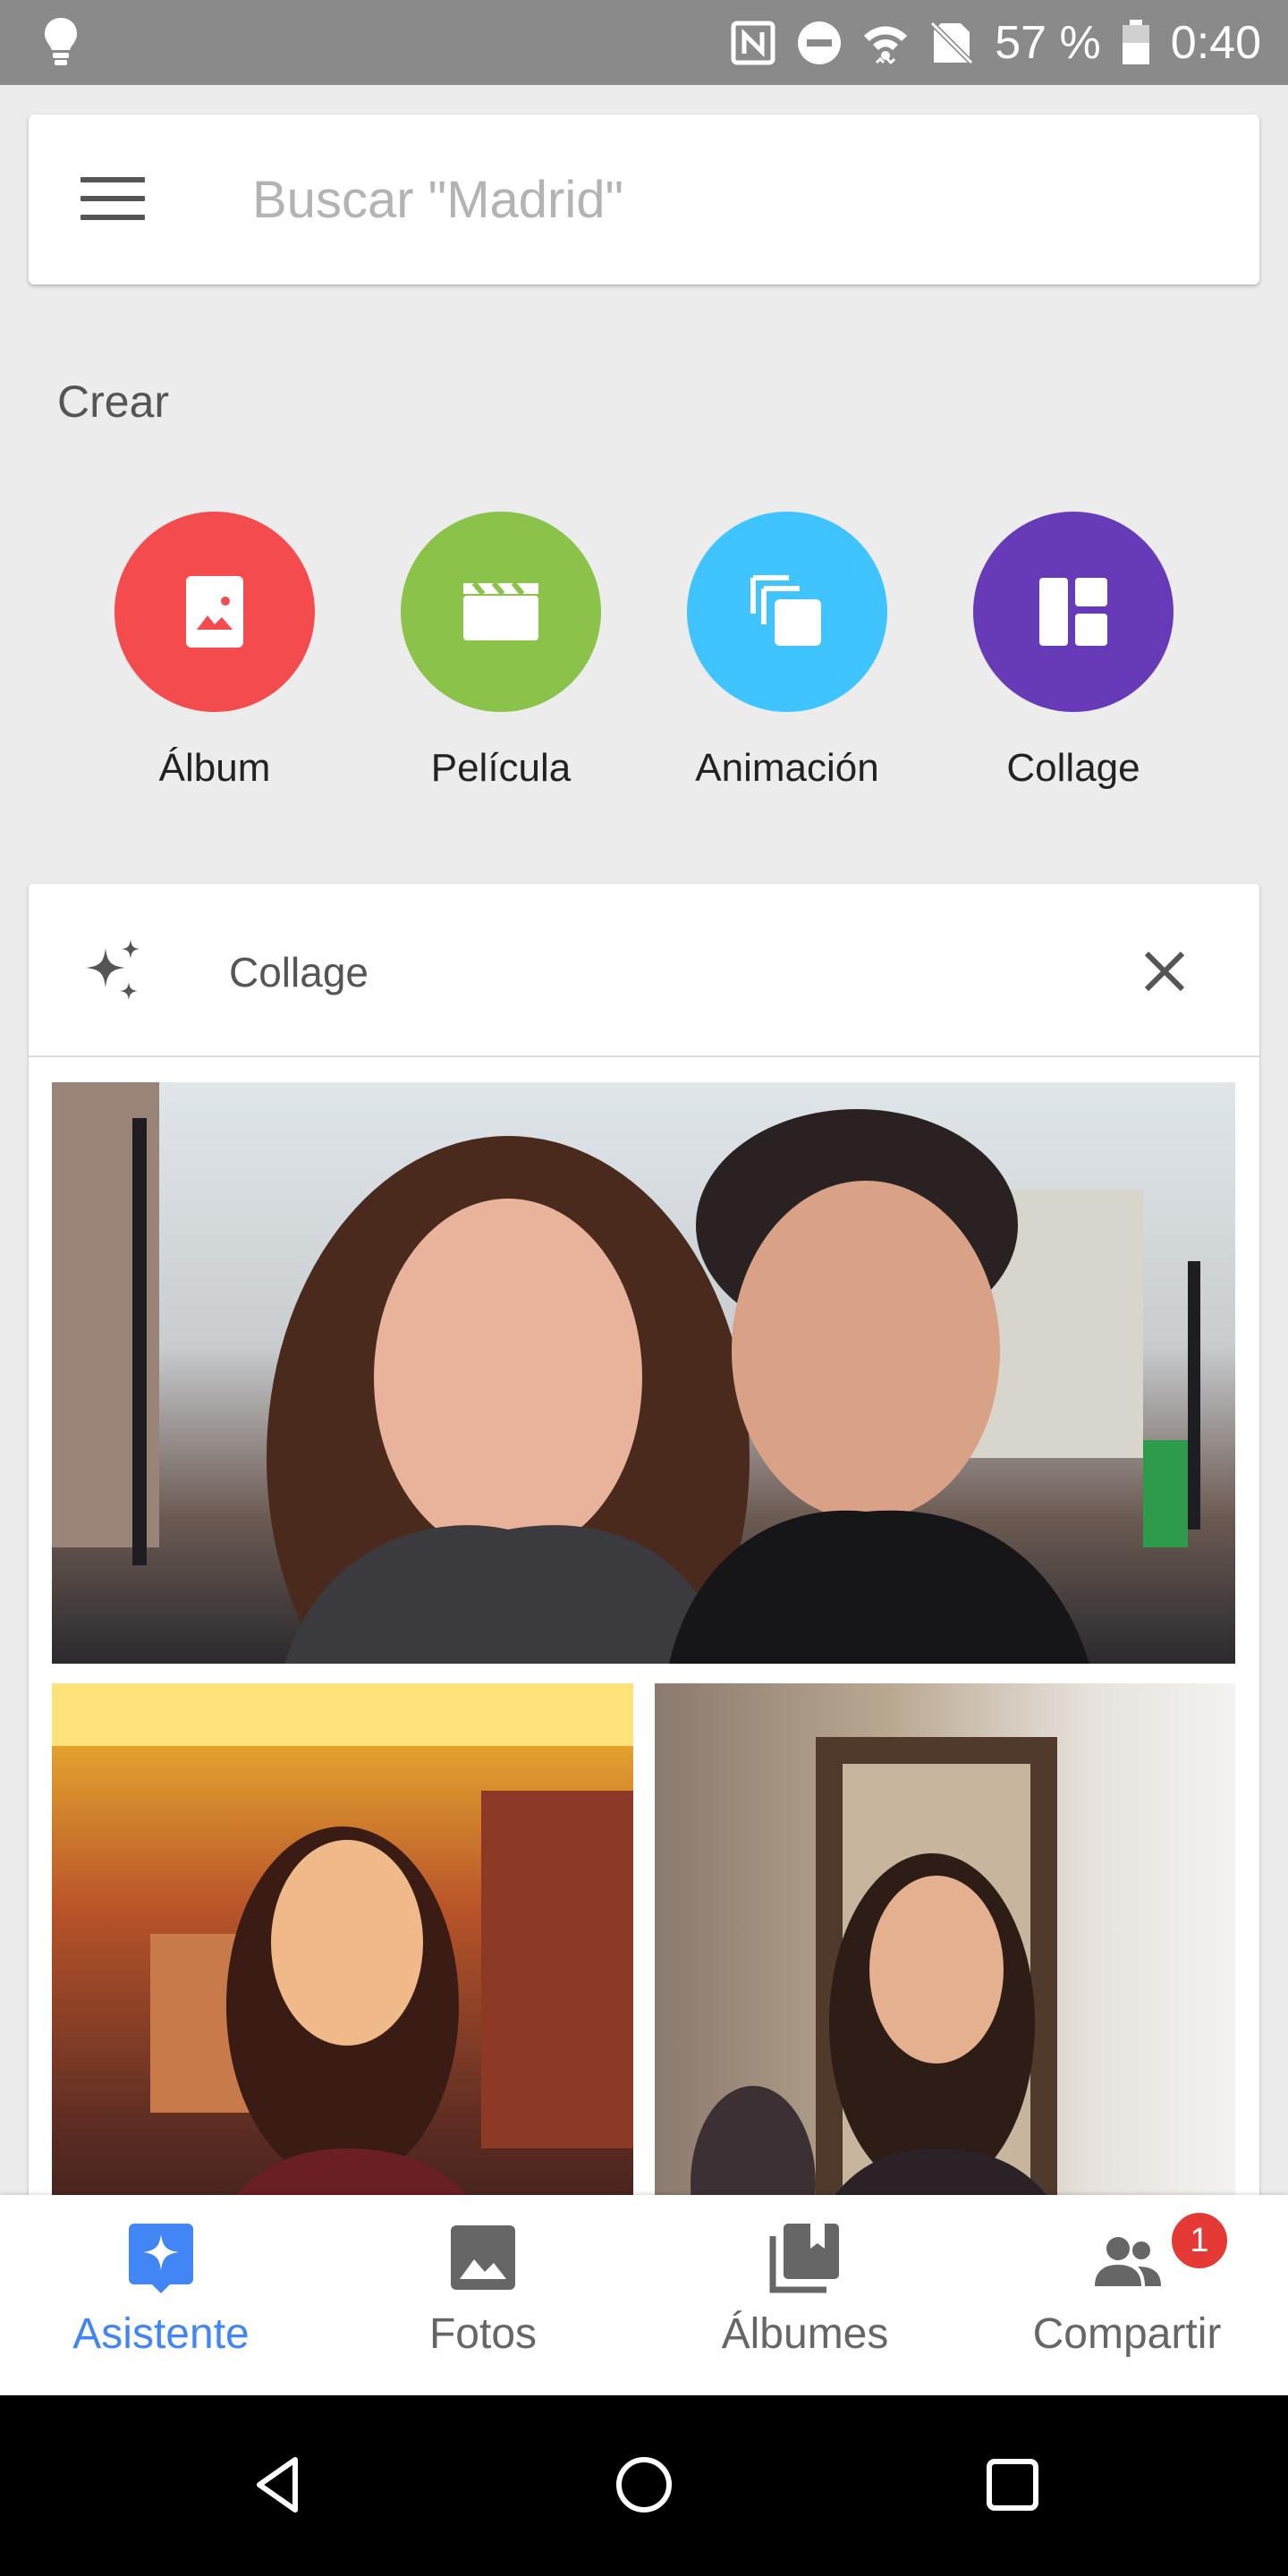 Image resolution: width=1288 pixels, height=2576 pixels. What do you see at coordinates (805, 2334) in the screenshot?
I see `nav-label-albumes: Álbumes` at bounding box center [805, 2334].